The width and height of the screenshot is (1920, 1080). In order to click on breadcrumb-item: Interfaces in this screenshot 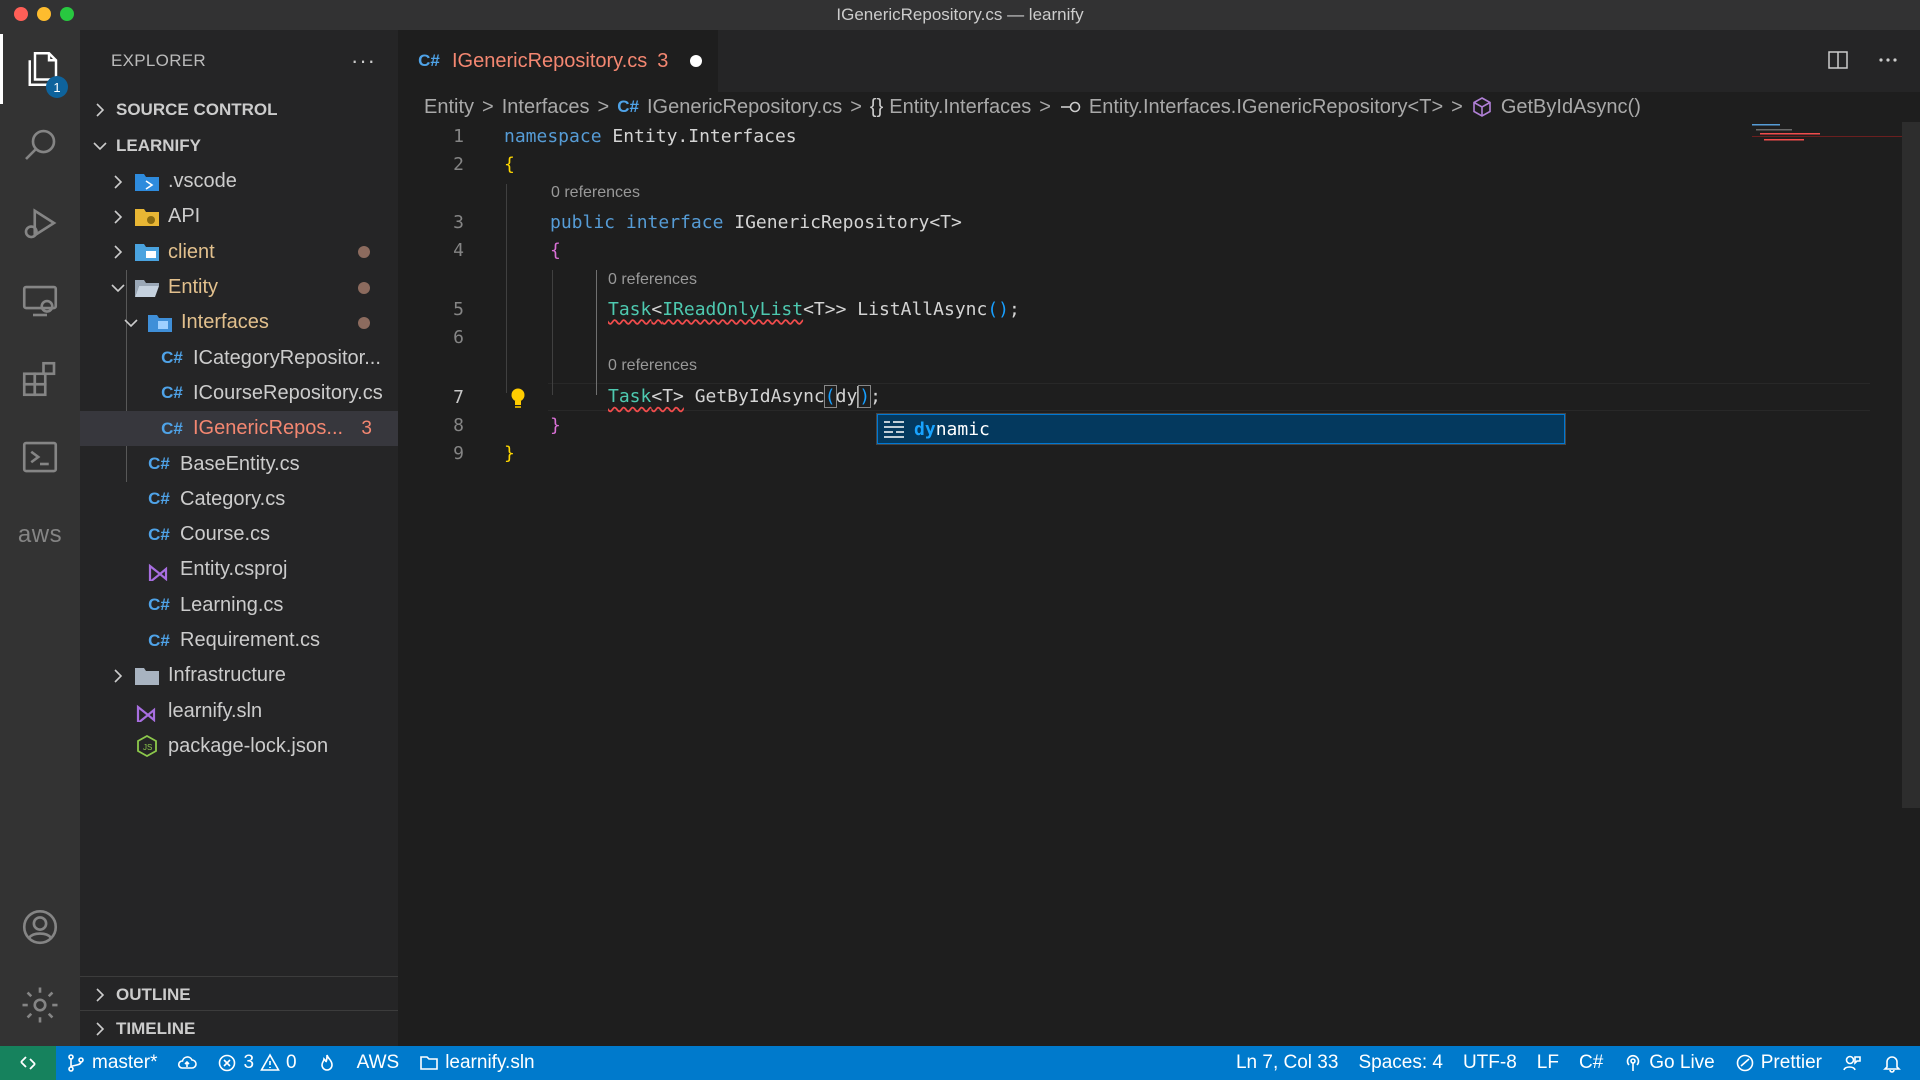, I will do `click(546, 107)`.